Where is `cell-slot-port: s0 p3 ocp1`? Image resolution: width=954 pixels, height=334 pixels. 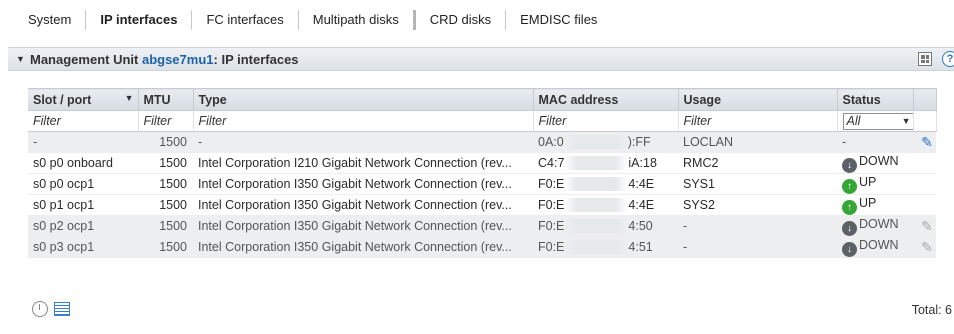 cell-slot-port: s0 p3 ocp1 is located at coordinates (83, 247).